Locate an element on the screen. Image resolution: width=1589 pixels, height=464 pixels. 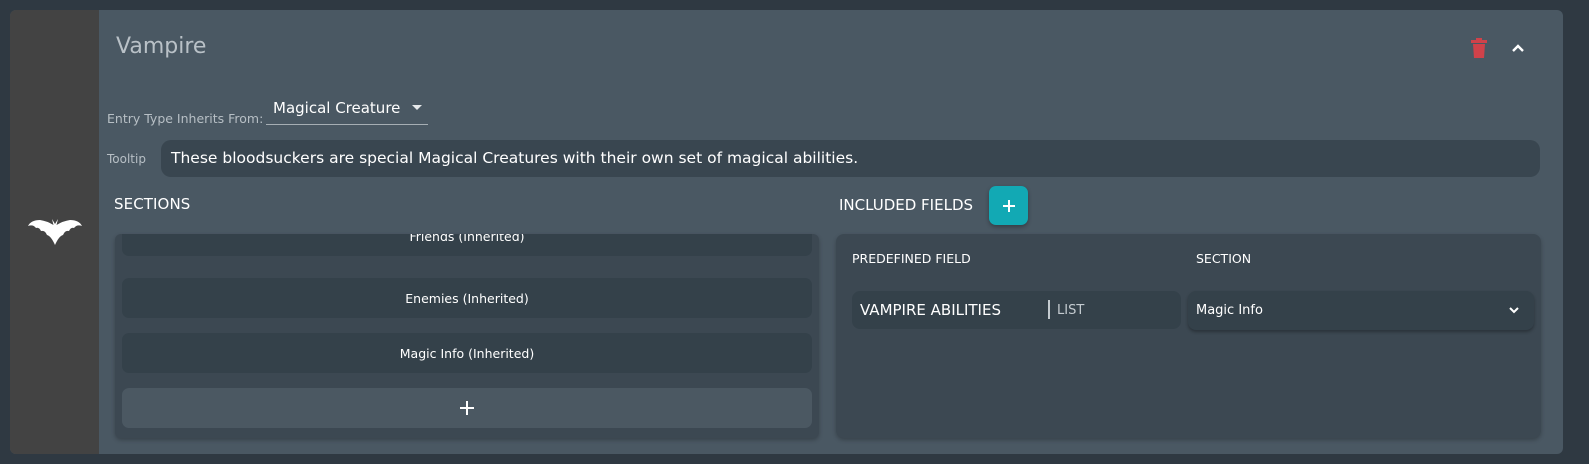
entry-icon-rail is located at coordinates (54, 232).